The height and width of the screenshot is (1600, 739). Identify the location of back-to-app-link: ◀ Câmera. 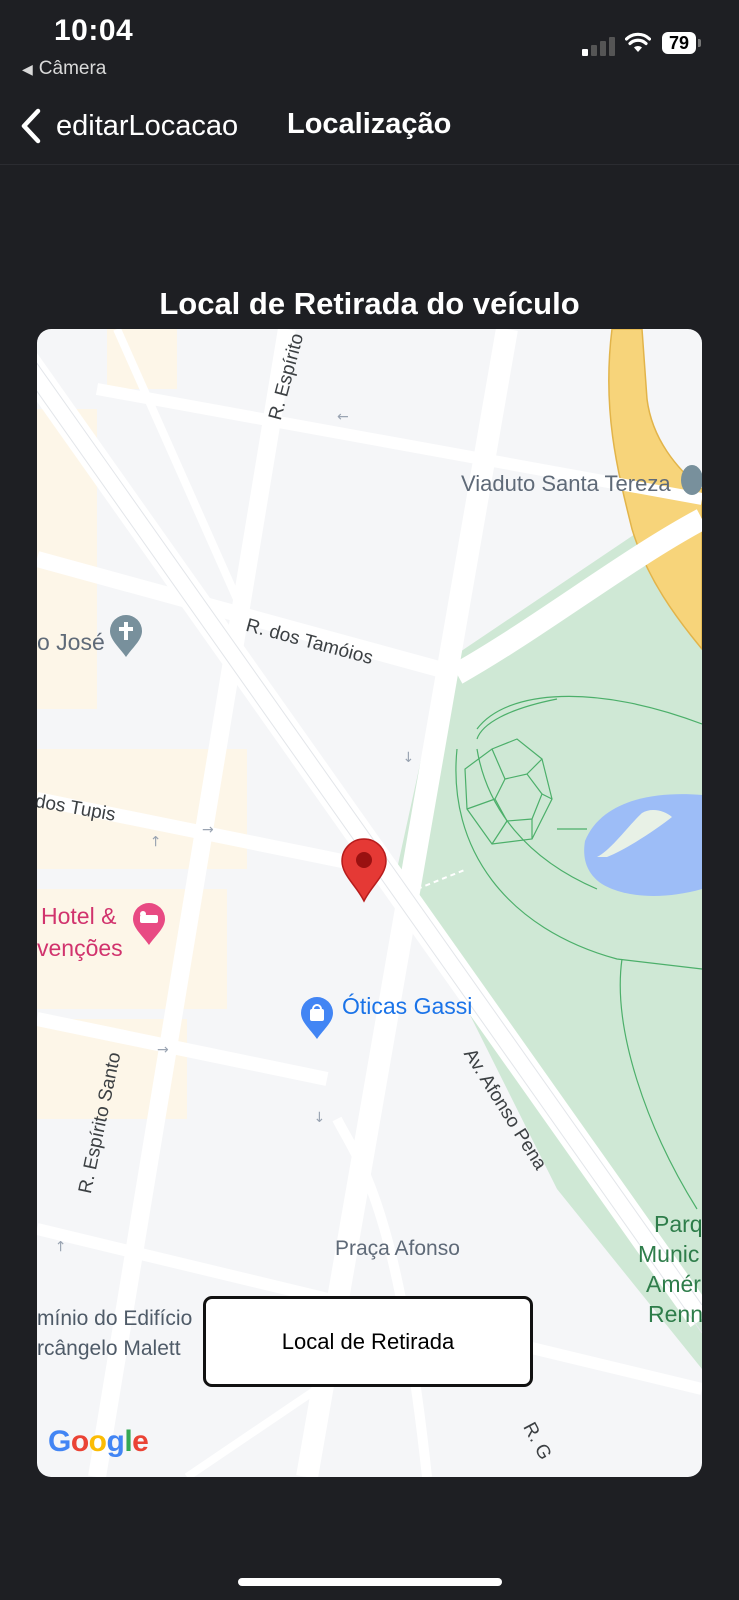
(64, 69).